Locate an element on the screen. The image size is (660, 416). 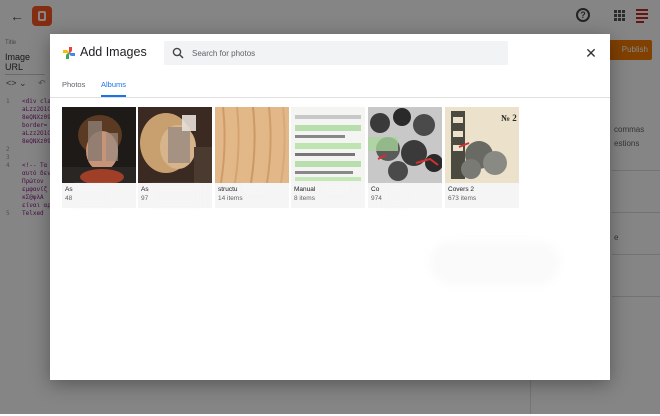
album-card: Co 974 is located at coordinates (405, 157).